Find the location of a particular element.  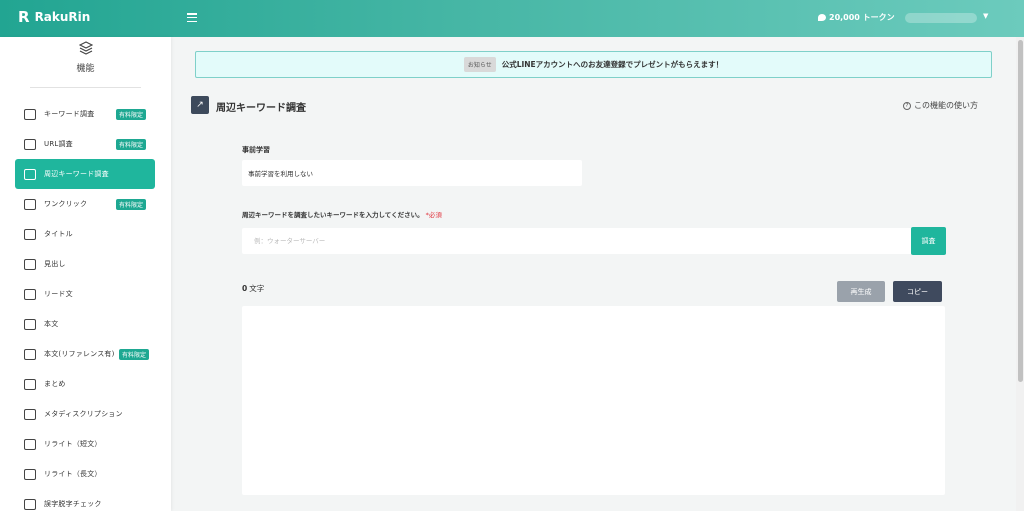

sidebar-item: リライト（長文） is located at coordinates (85, 474).